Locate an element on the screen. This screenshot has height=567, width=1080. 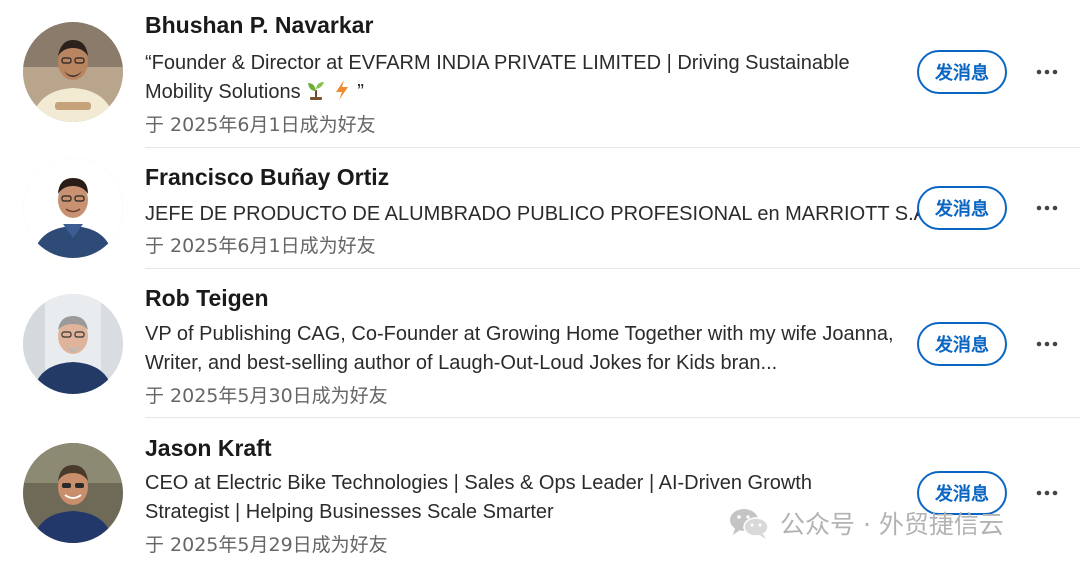
connection-name: Jason Kraft is located at coordinates (208, 448).